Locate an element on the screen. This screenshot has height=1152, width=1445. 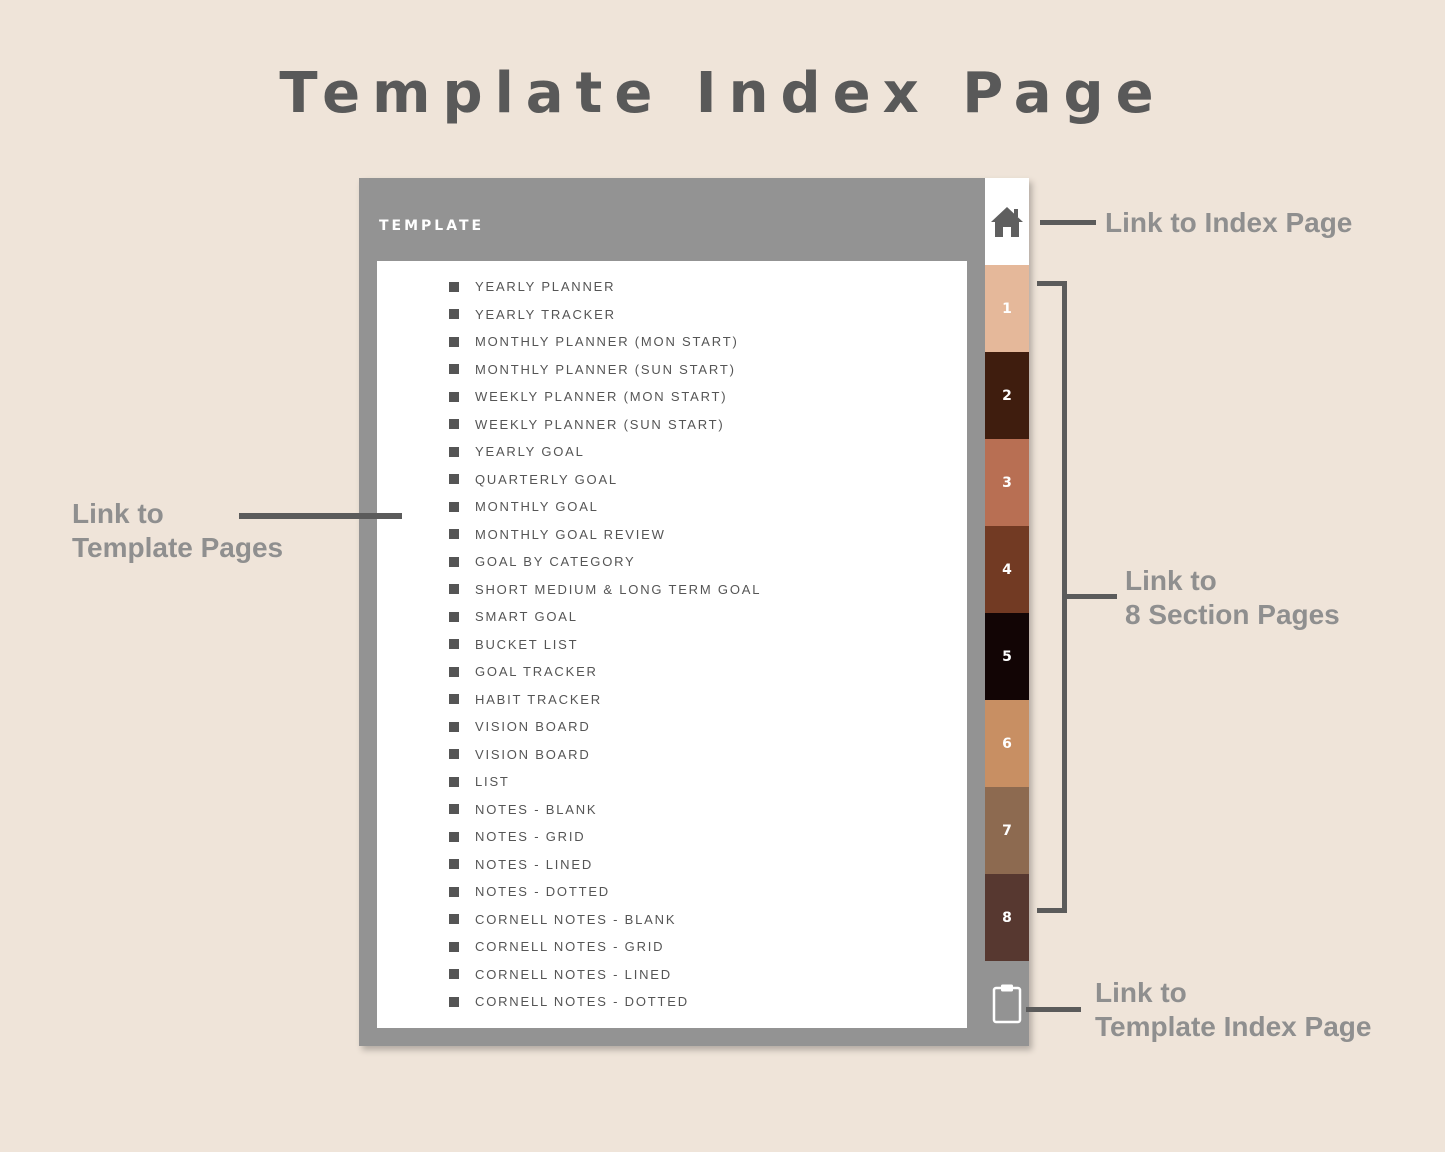
template-item: CORNELL NOTES - GRID is located at coordinates (605, 947).